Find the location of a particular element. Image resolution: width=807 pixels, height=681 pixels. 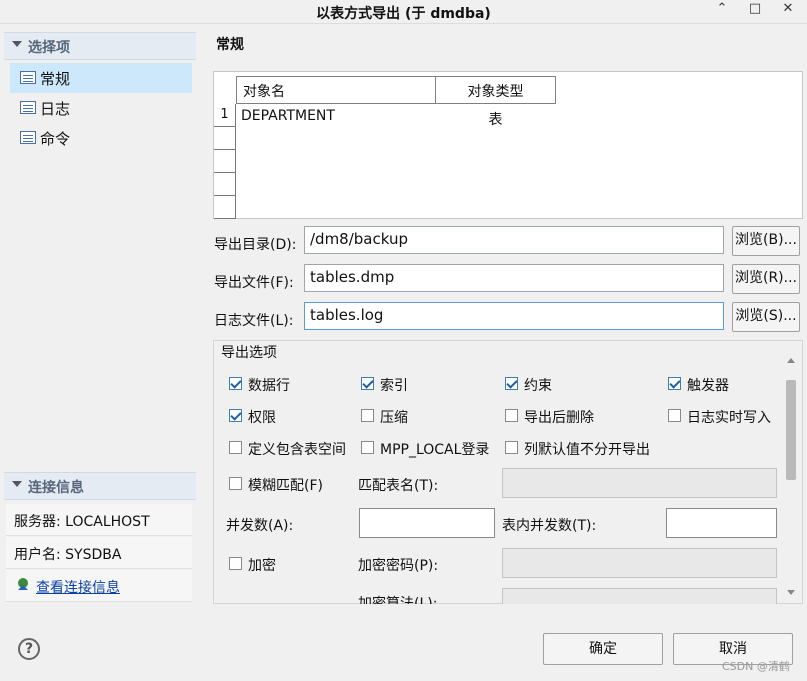

scroll-thumb is located at coordinates (791, 430).